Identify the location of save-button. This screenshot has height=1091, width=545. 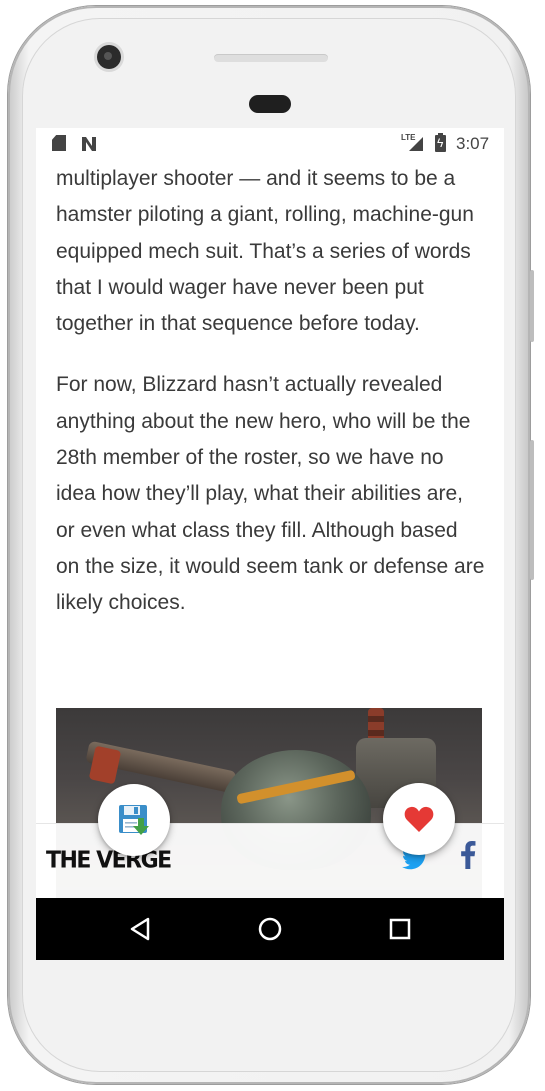
(134, 820).